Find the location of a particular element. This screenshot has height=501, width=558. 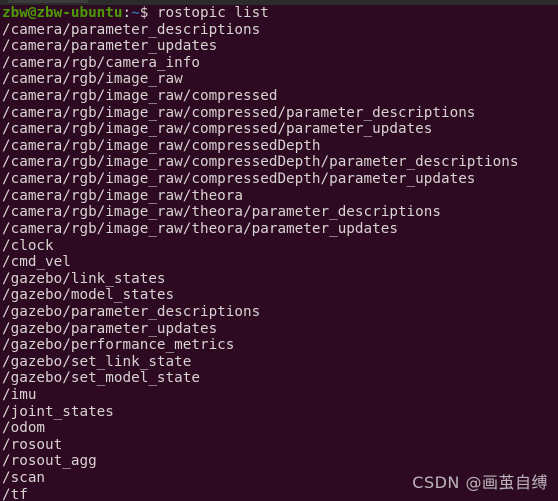

topic-line: /rosout_agg is located at coordinates (49, 461).